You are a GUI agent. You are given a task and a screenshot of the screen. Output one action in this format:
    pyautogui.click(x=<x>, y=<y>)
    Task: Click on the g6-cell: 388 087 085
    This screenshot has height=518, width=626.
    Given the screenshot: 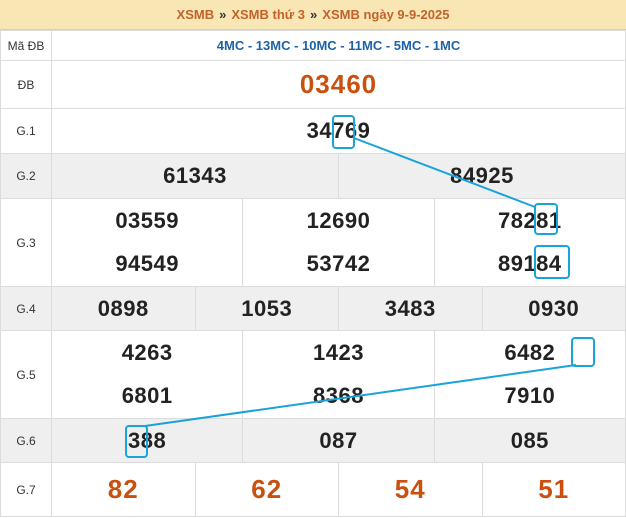 What is the action you would take?
    pyautogui.click(x=338, y=440)
    